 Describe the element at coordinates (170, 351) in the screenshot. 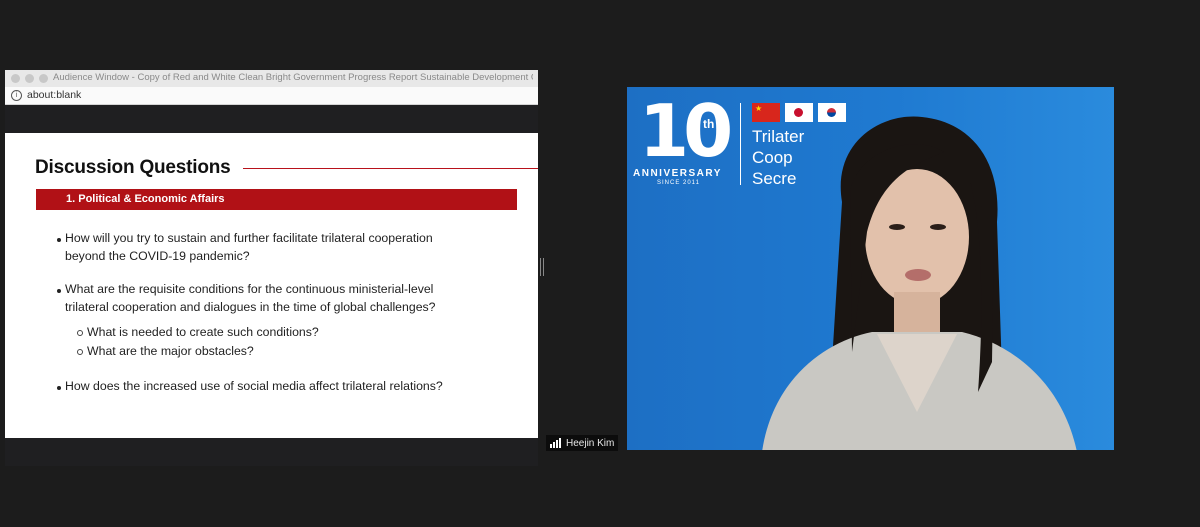

I see `sub-question-2: What are the major obstacles?` at that location.